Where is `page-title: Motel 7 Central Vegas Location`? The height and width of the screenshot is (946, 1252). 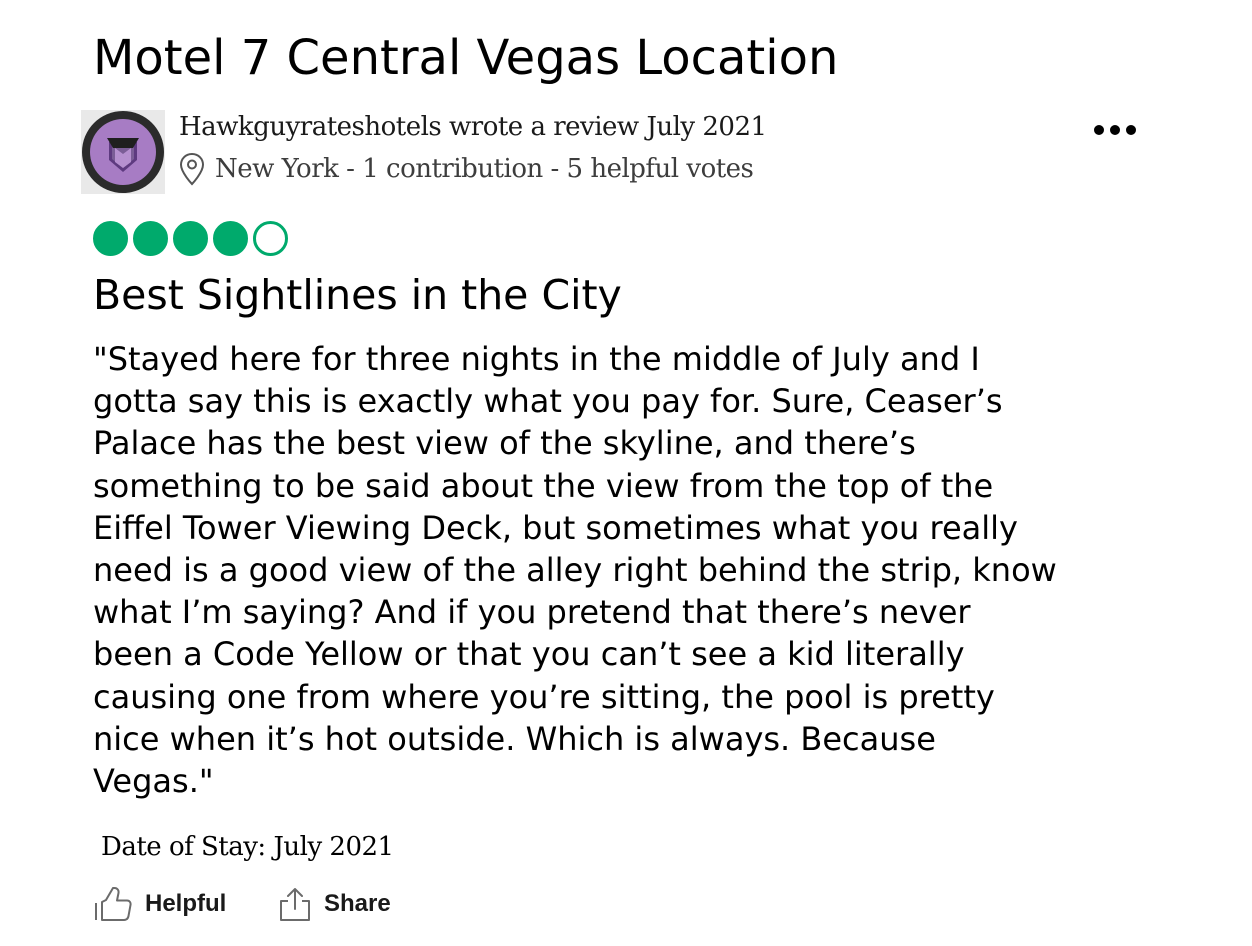
page-title: Motel 7 Central Vegas Location is located at coordinates (466, 58).